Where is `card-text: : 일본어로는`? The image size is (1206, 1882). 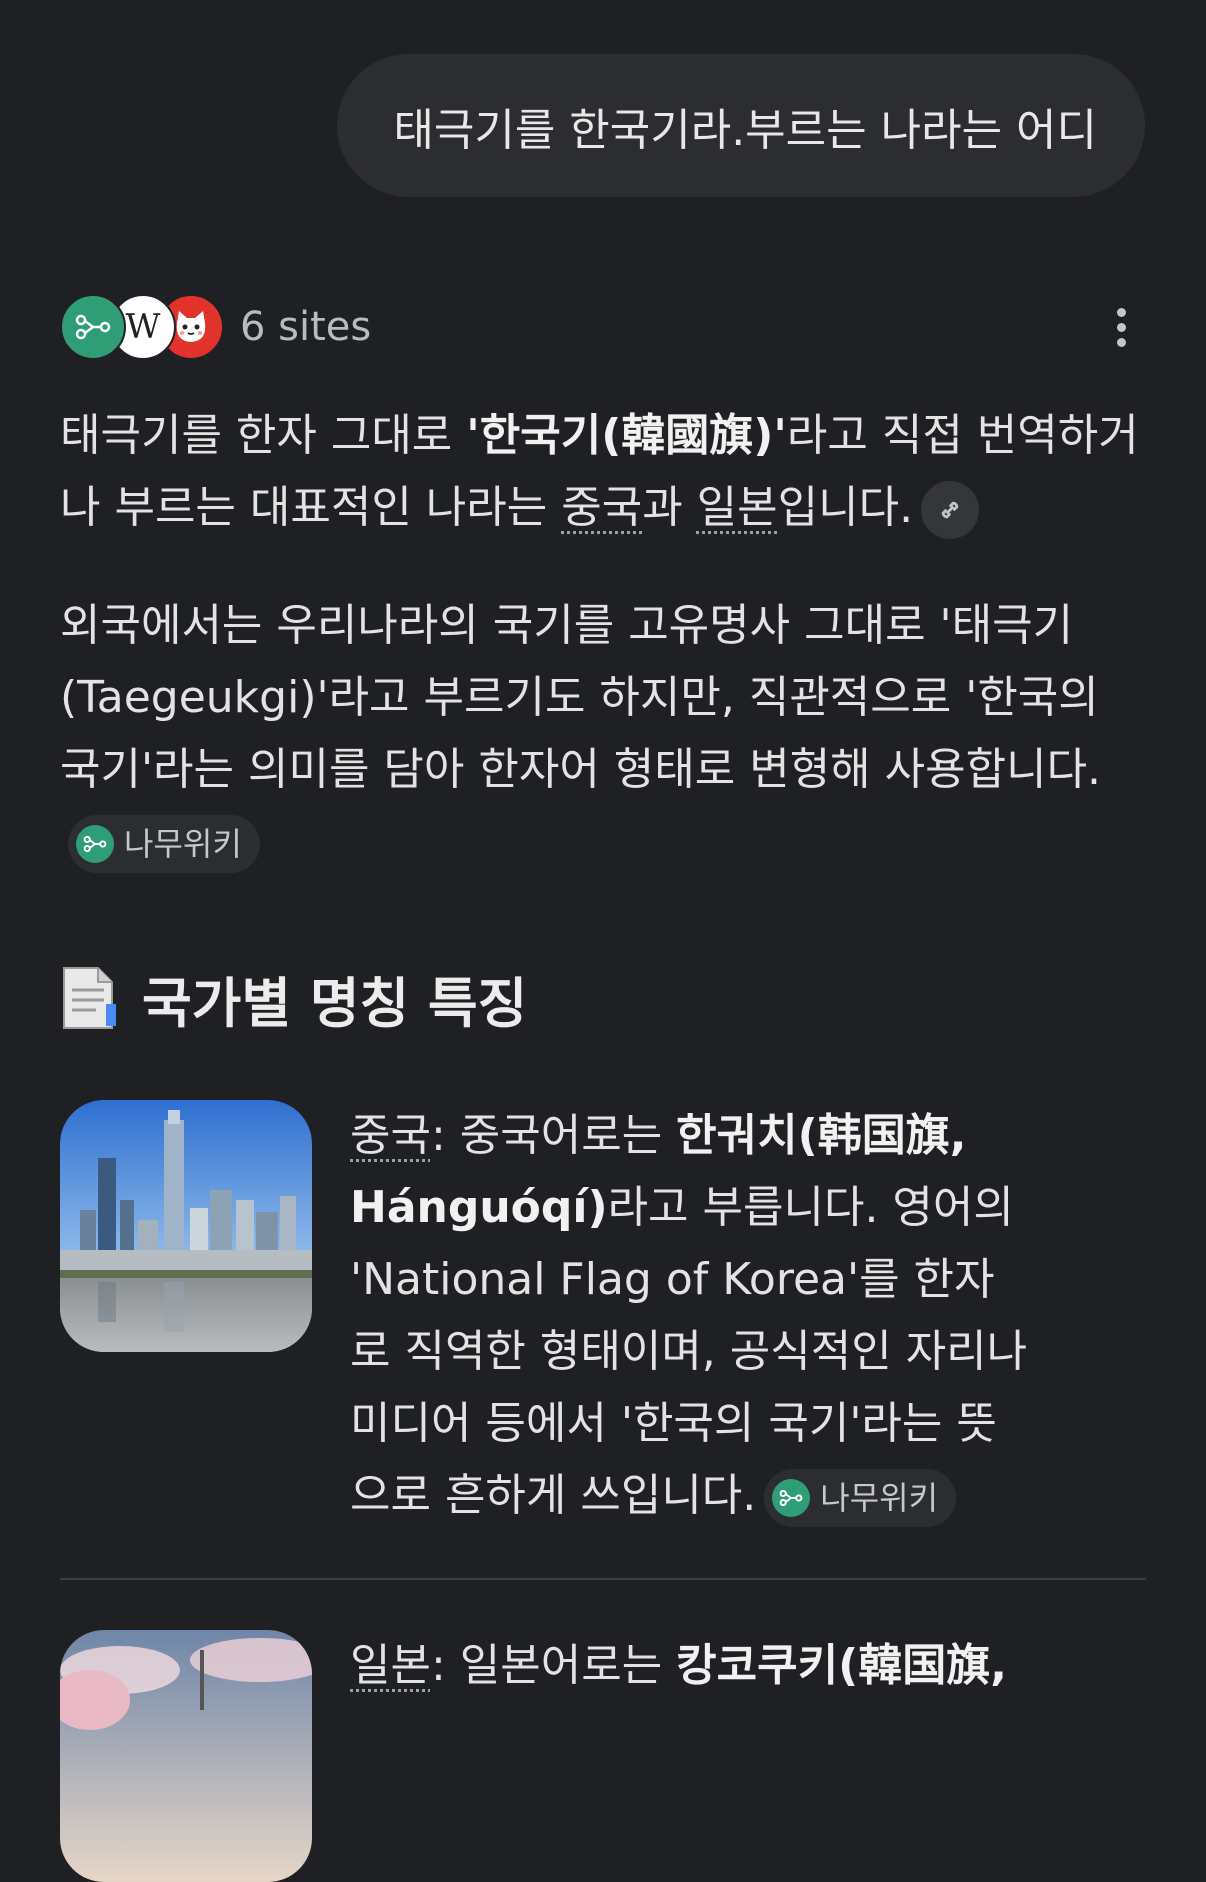
card-text: : 일본어로는 is located at coordinates (553, 1665).